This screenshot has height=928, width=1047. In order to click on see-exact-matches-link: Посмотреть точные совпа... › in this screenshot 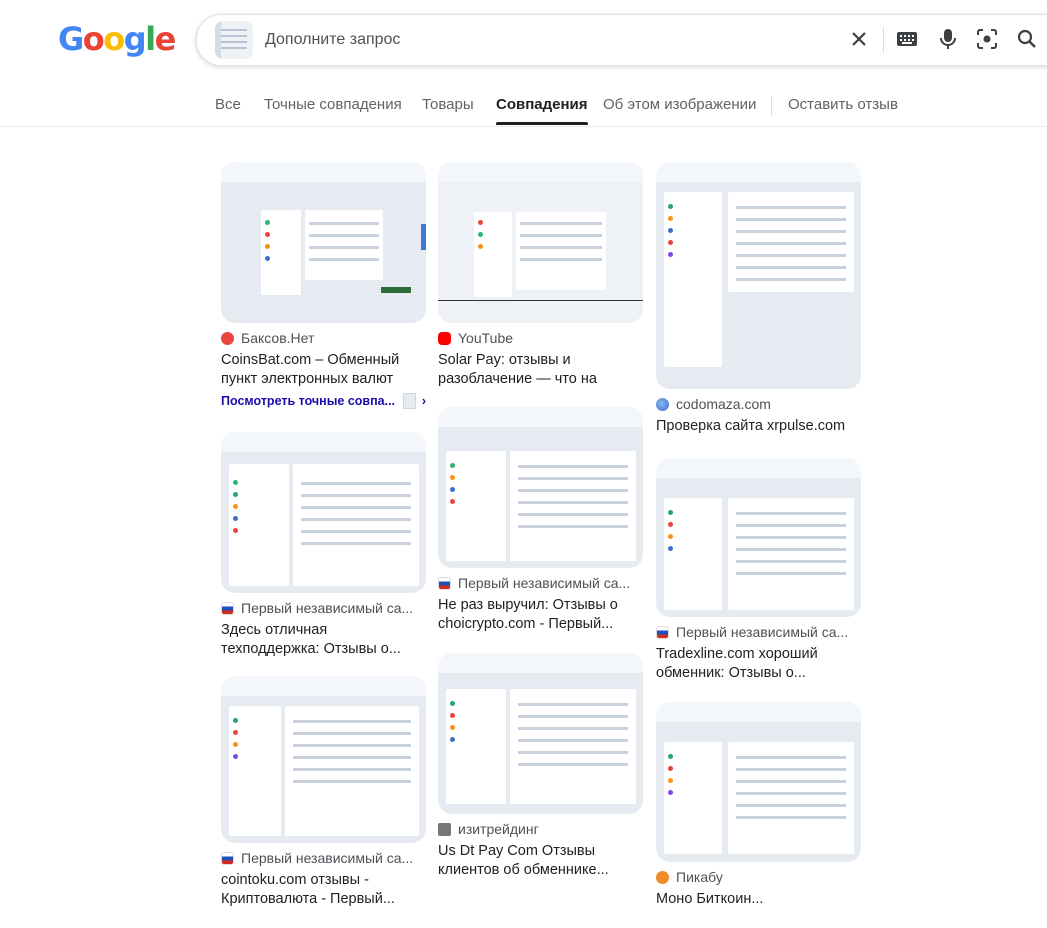, I will do `click(323, 401)`.